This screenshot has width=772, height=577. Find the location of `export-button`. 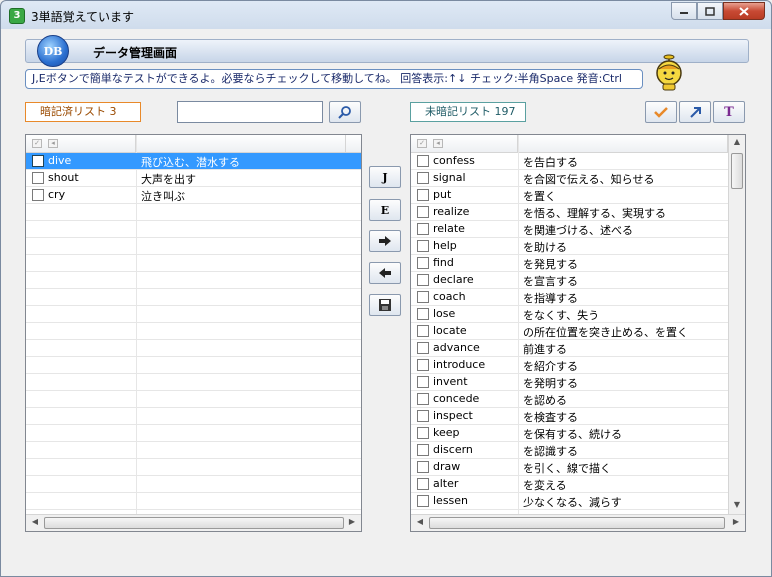

export-button is located at coordinates (695, 112).